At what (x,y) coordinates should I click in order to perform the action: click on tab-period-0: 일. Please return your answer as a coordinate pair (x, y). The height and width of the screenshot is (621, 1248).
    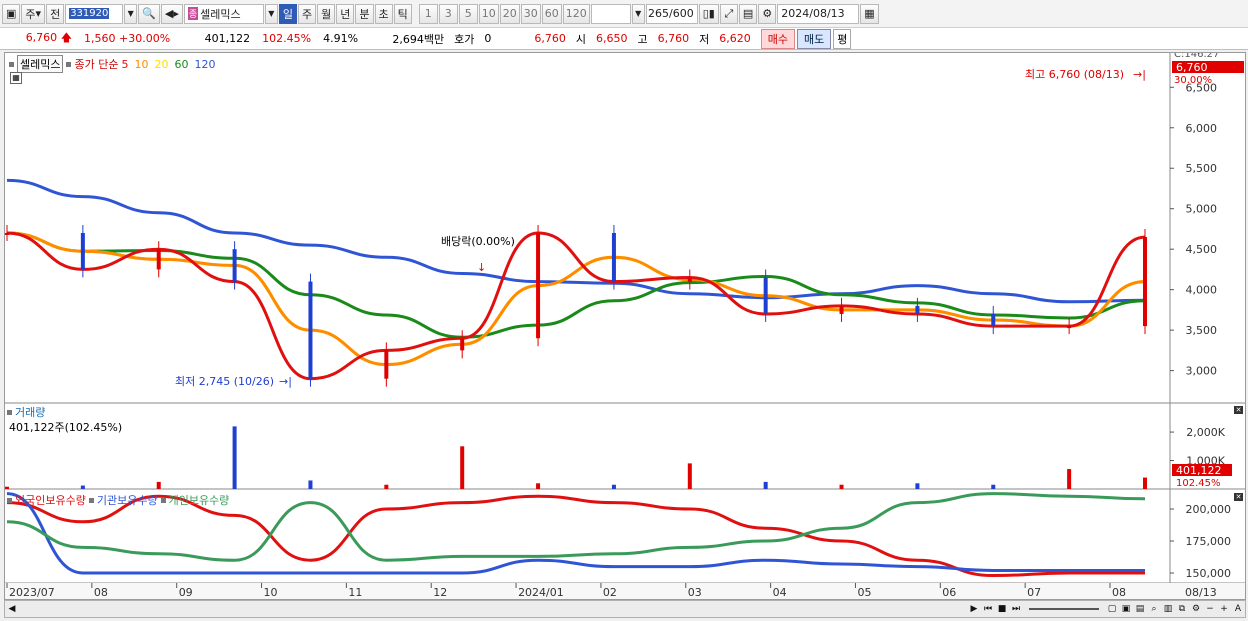
    Looking at the image, I should click on (287, 13).